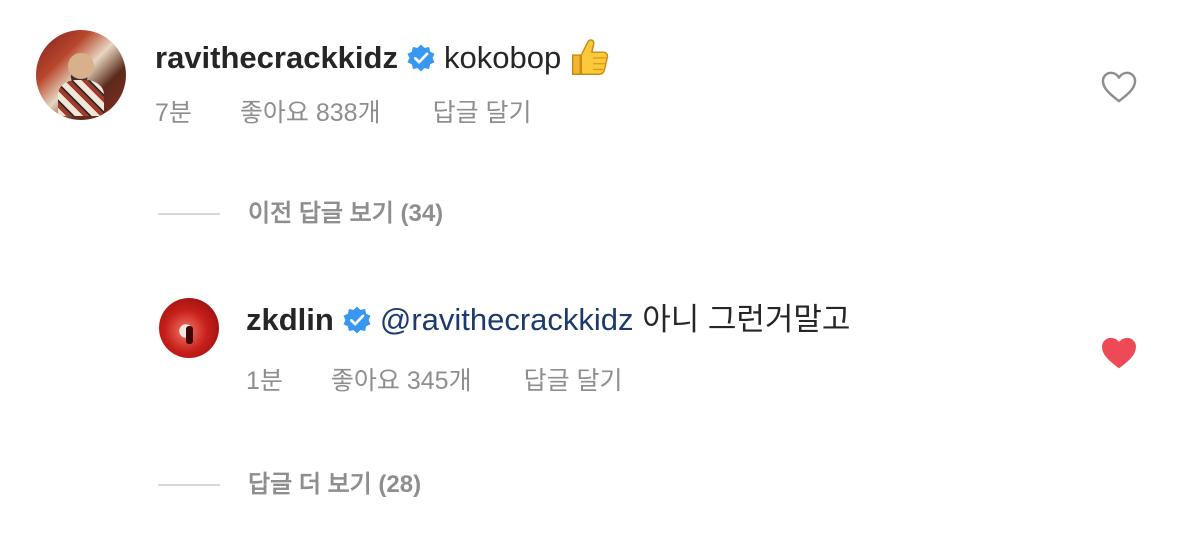 The width and height of the screenshot is (1200, 538). I want to click on comment-body: zkdlin @ravithecrackkidz 아니 그런거말고, so click(548, 320).